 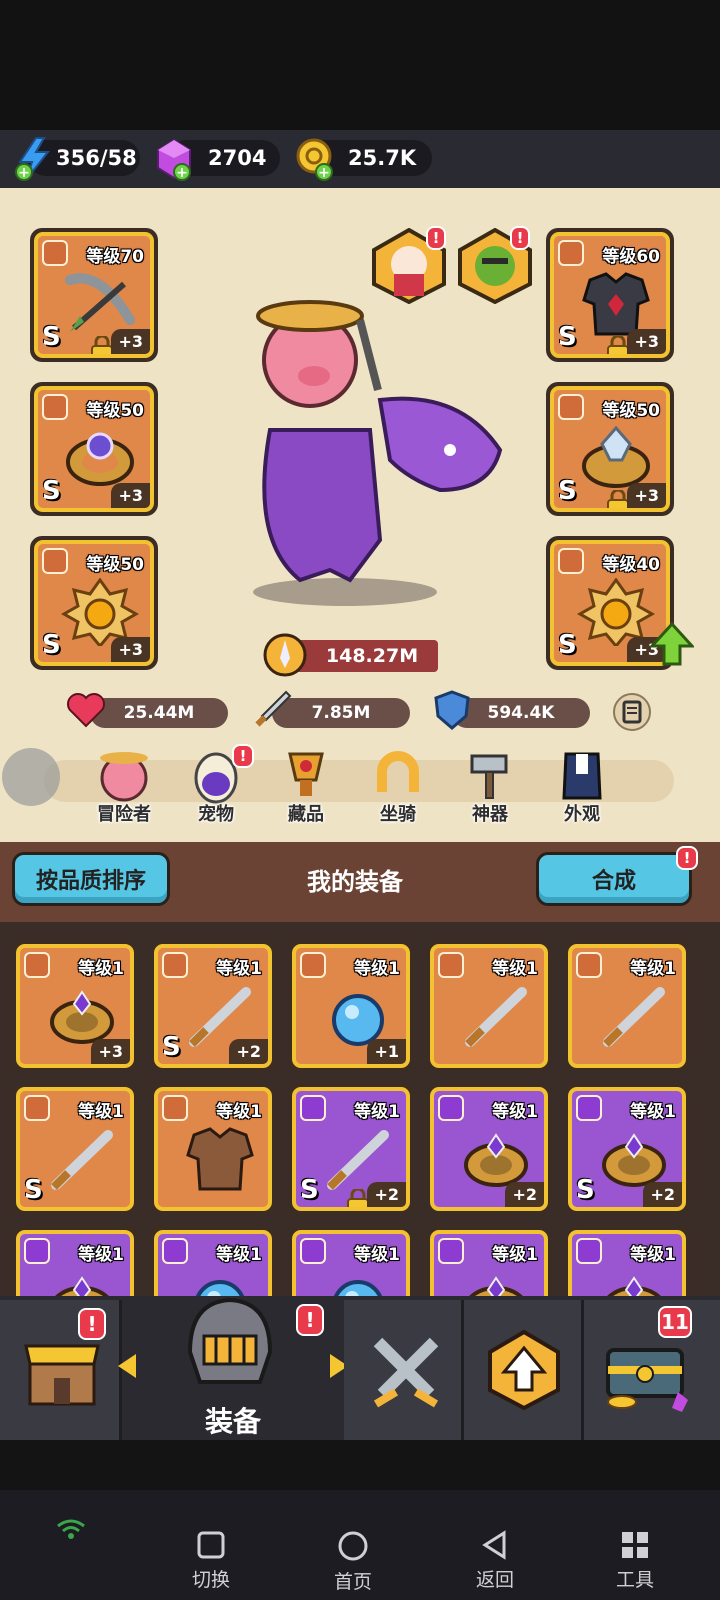 I want to click on nav-switch: 切换, so click(x=211, y=1561).